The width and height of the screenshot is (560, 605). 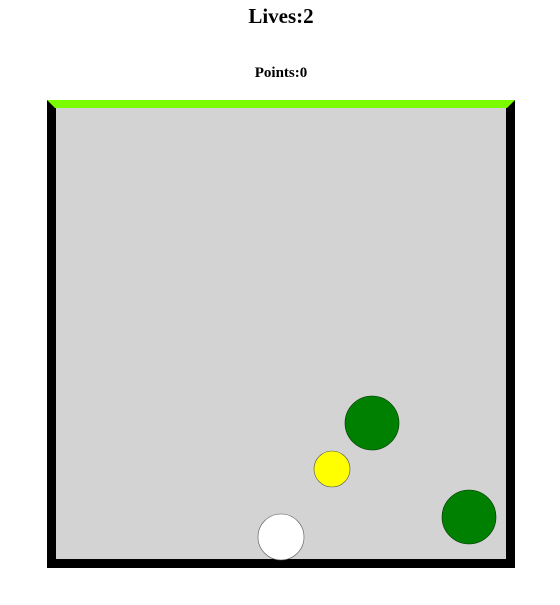 What do you see at coordinates (281, 73) in the screenshot?
I see `points-counter: Points:0` at bounding box center [281, 73].